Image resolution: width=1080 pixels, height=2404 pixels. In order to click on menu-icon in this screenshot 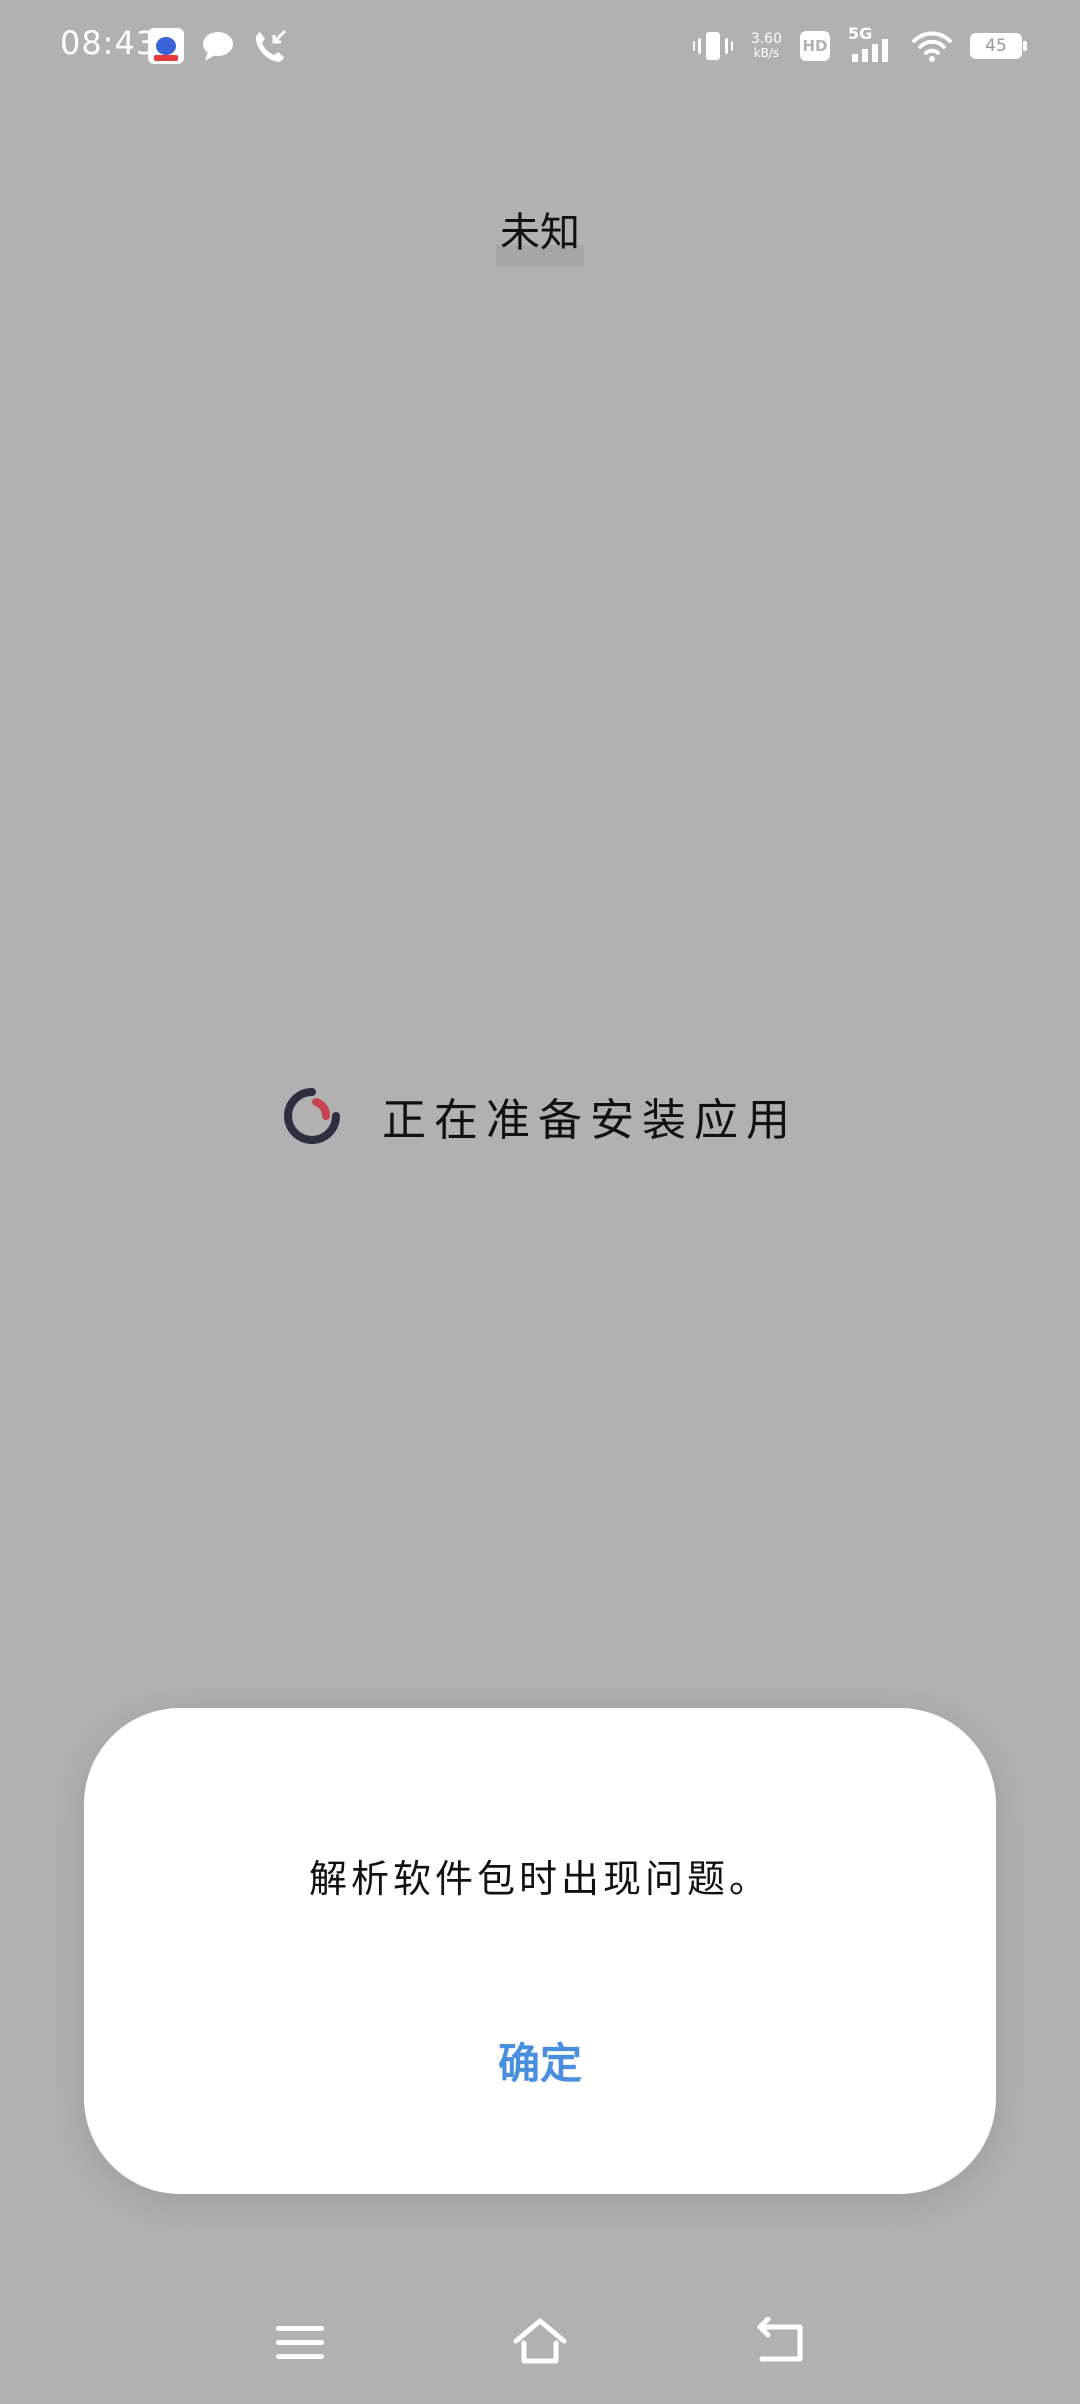, I will do `click(300, 2342)`.